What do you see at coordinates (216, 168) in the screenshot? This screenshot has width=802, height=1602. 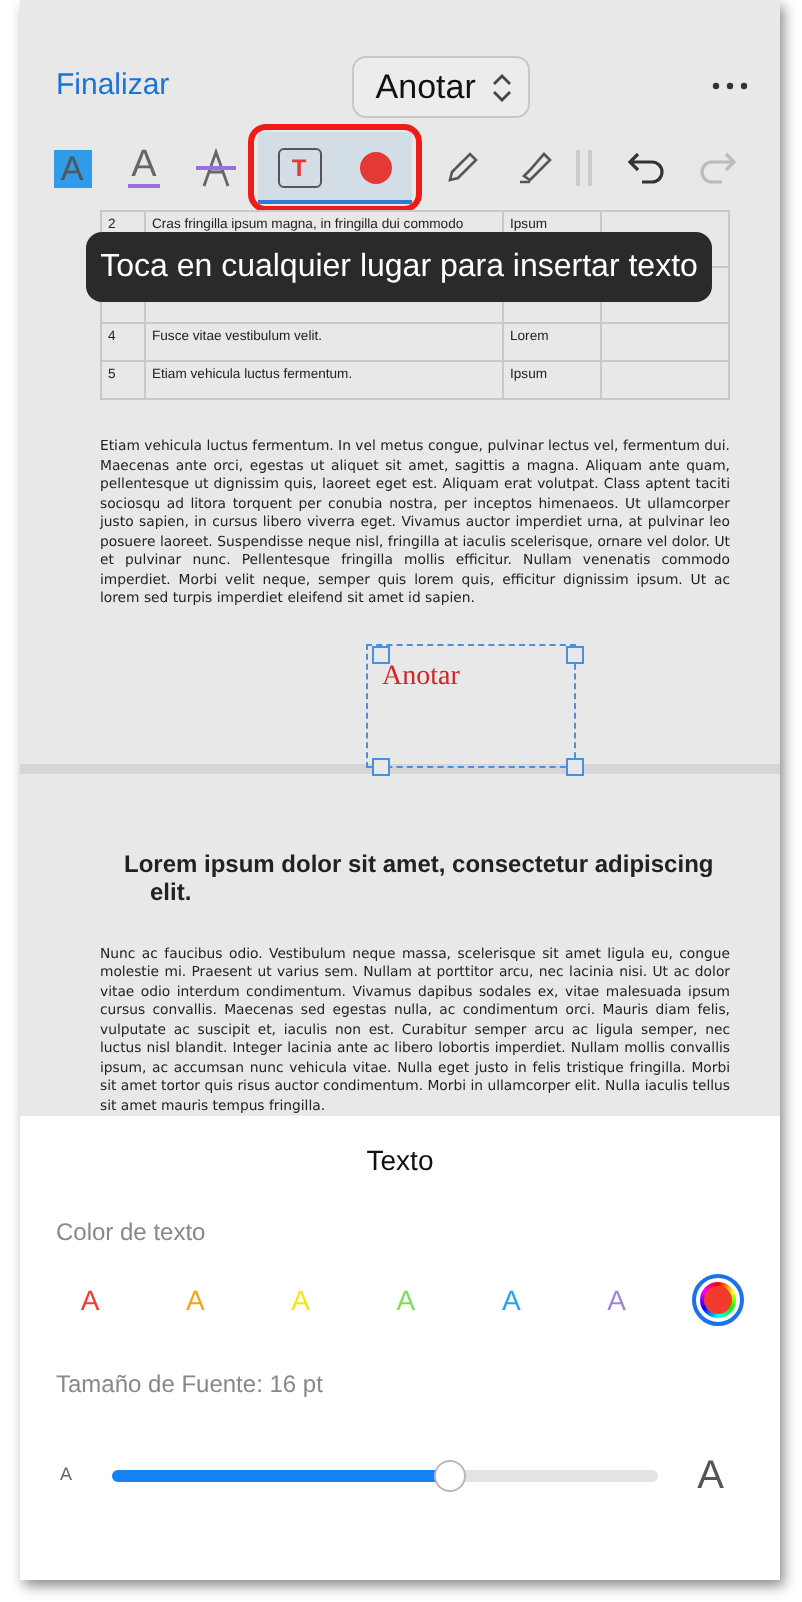 I see `strikethrough-icon` at bounding box center [216, 168].